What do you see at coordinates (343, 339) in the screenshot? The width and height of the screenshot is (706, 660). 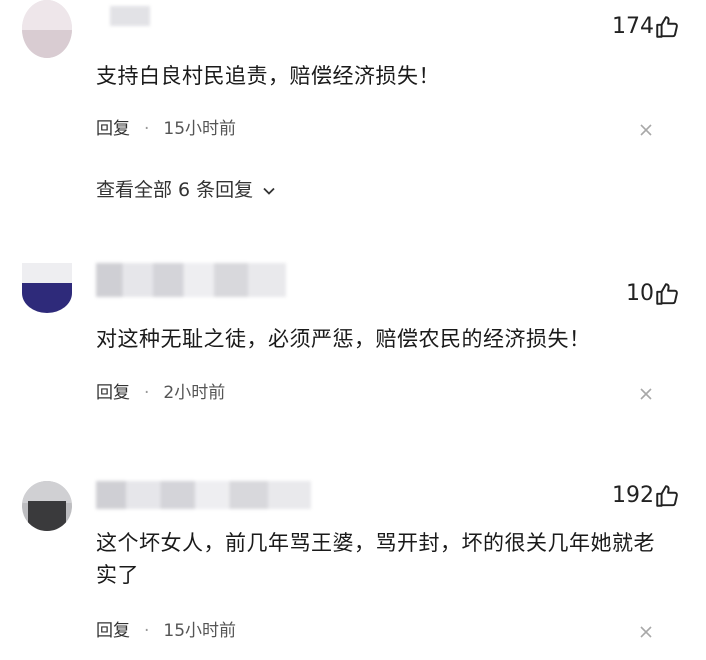 I see `comment-text: 对这种无耻之徒，必须严惩，赔偿农民的经济损失！` at bounding box center [343, 339].